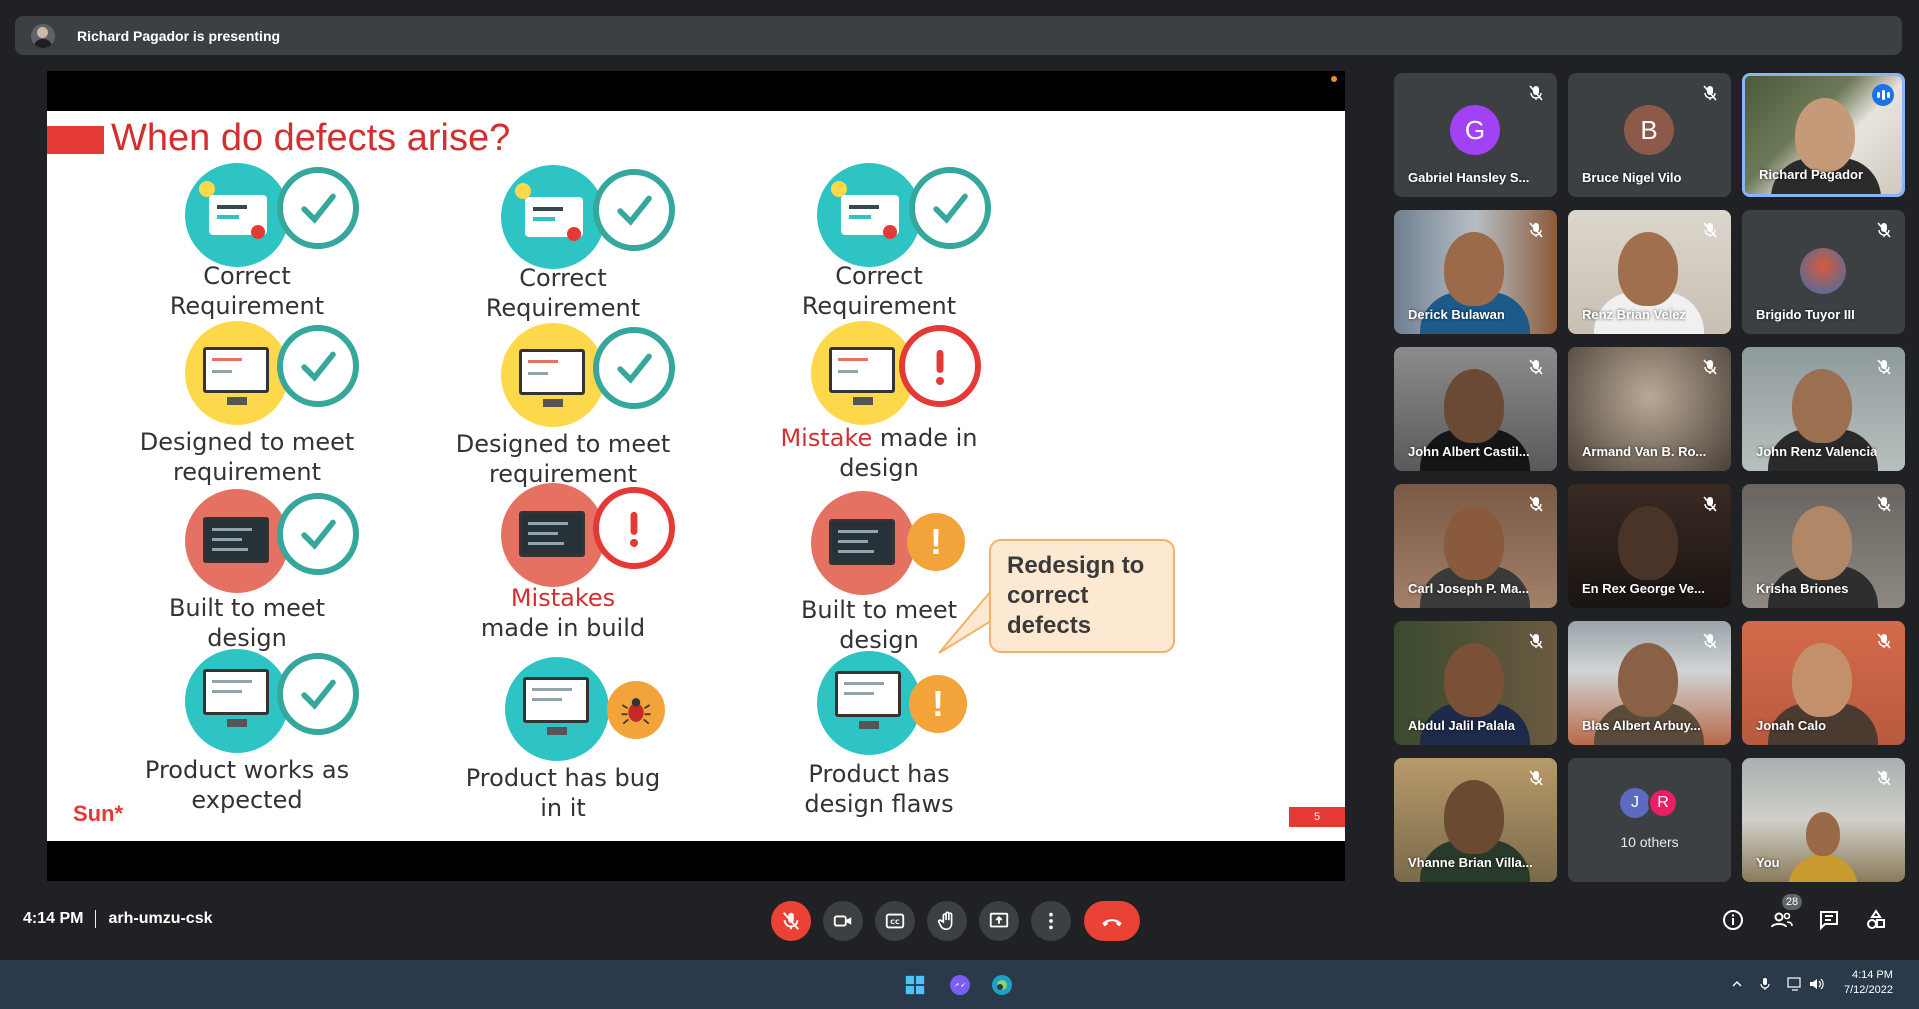 This screenshot has height=1009, width=1919. I want to click on microphone-tray-icon, so click(1765, 984).